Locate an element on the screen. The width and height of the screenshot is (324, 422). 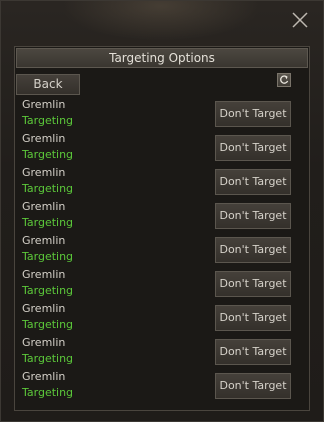
close-button is located at coordinates (300, 20).